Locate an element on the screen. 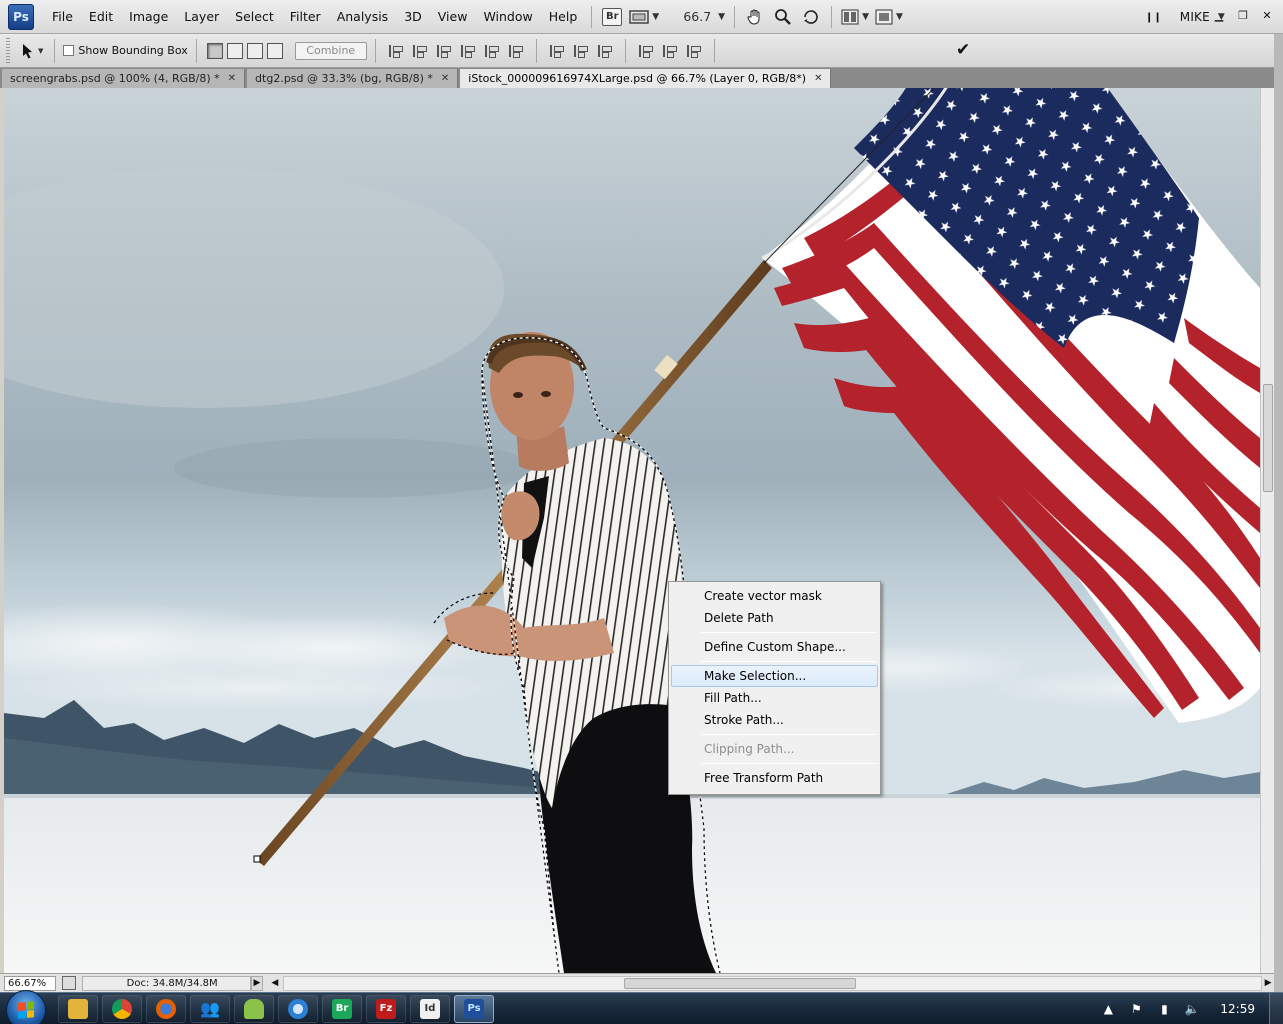  vertical-scroll-thumb is located at coordinates (1268, 438).